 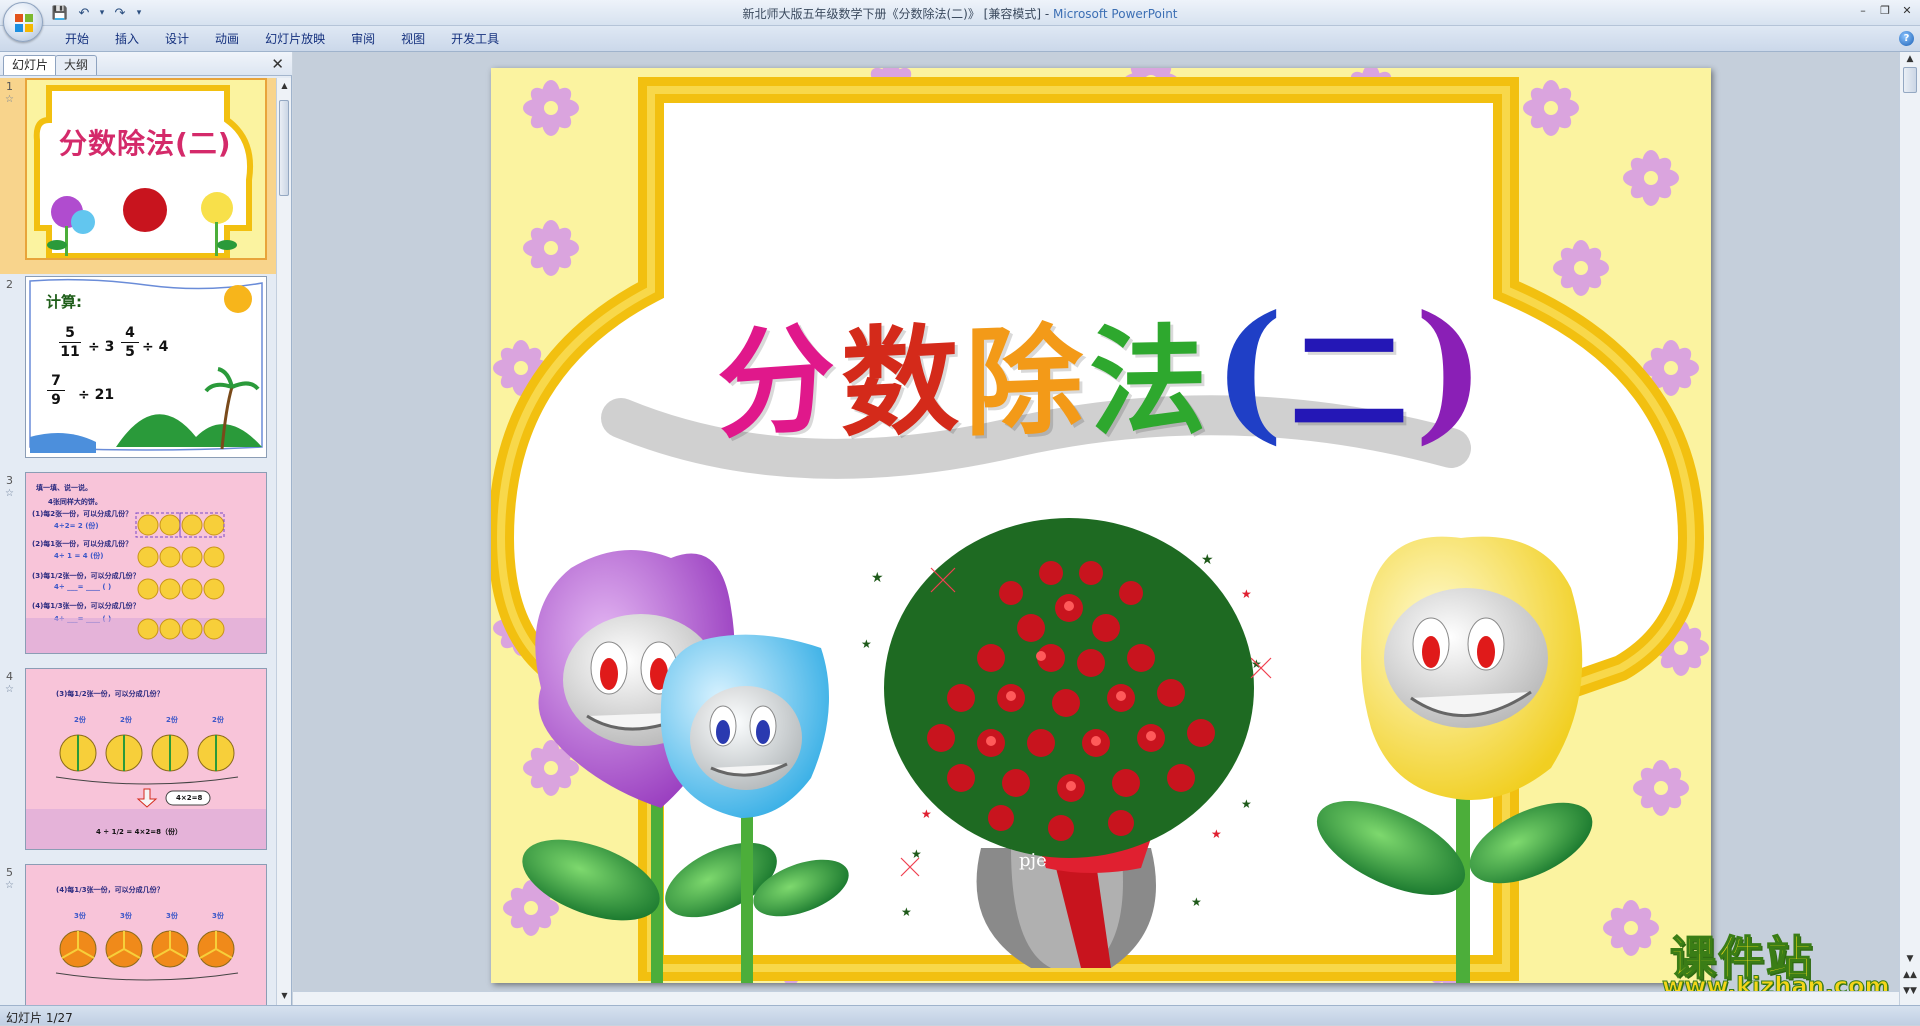 What do you see at coordinates (897, 14) in the screenshot?
I see `document-title: 新北师大版五年级数学下册《分数除法(二)》 [兼容模式] -` at bounding box center [897, 14].